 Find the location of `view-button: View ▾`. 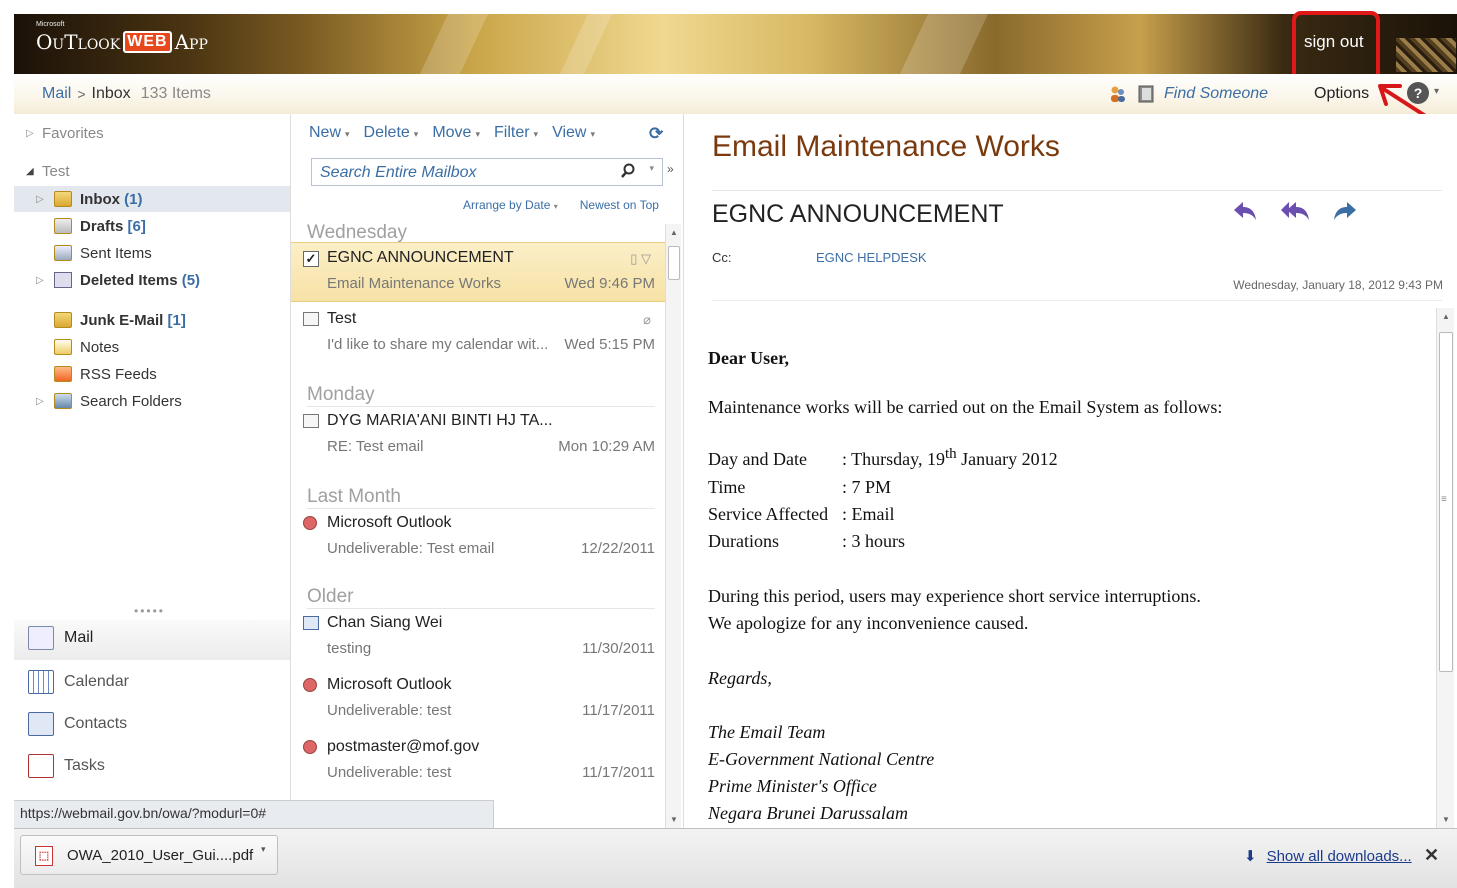

view-button: View ▾ is located at coordinates (573, 133).